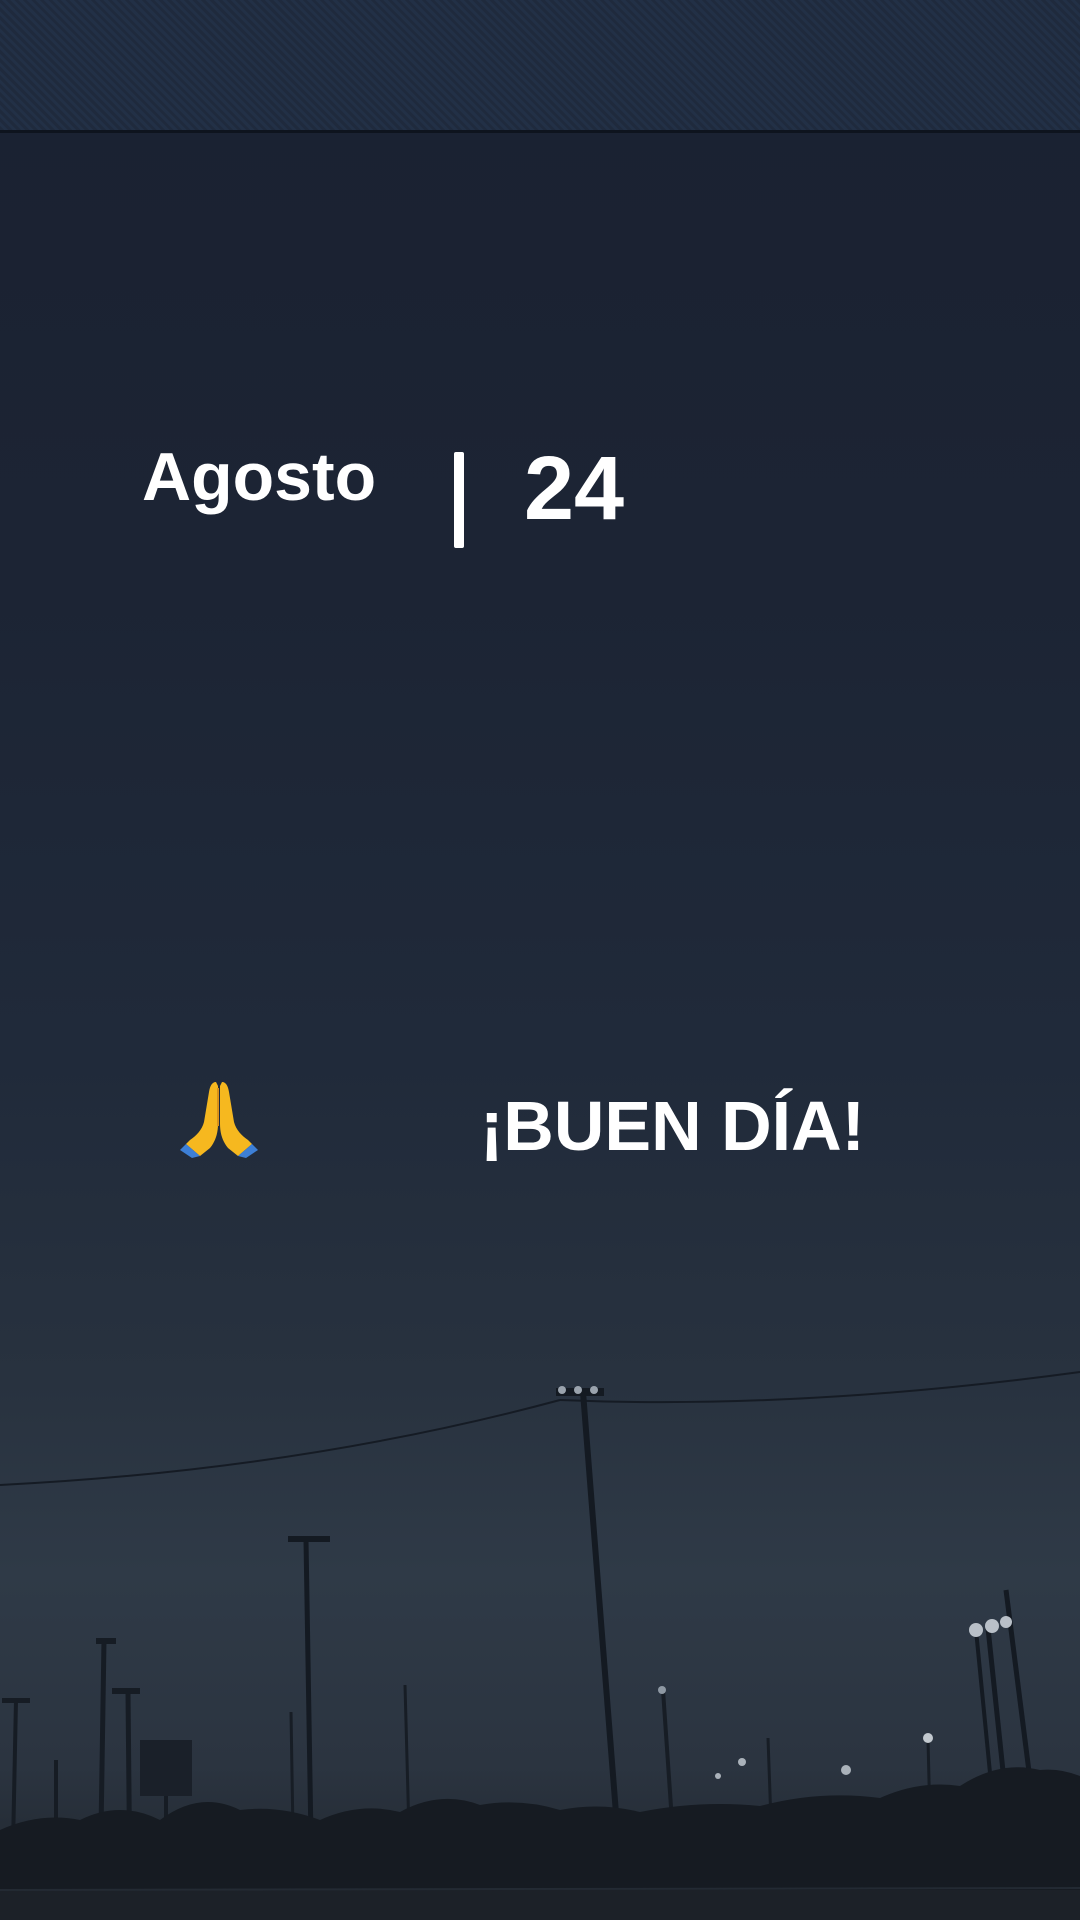  What do you see at coordinates (459, 500) in the screenshot?
I see `date-divider` at bounding box center [459, 500].